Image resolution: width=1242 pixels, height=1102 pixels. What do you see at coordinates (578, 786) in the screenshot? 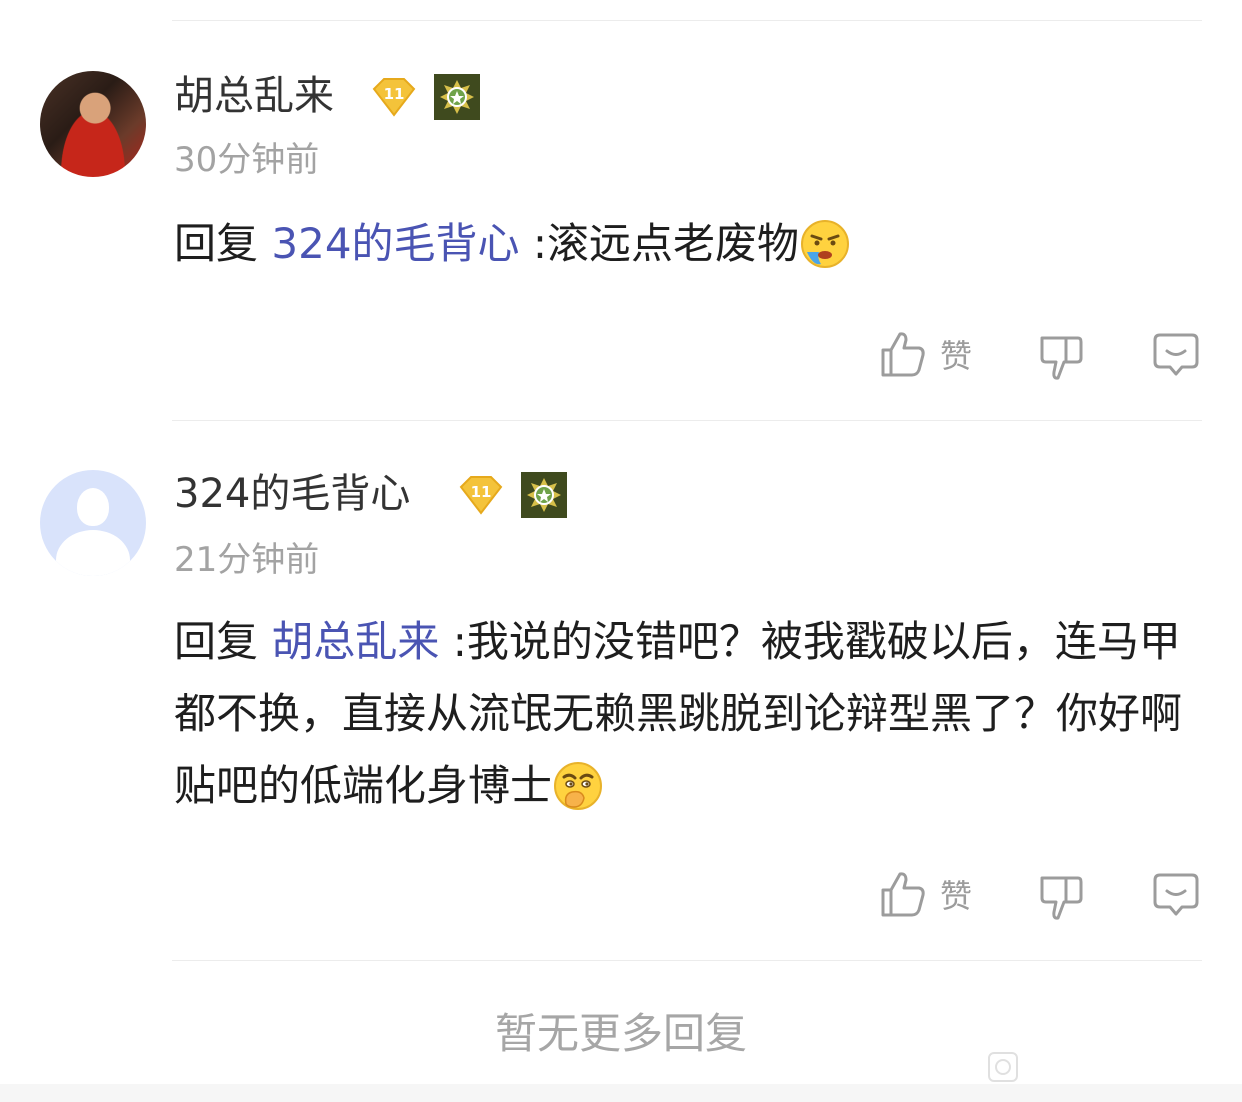
I see `smirk-cover-mouth-emoji-icon` at bounding box center [578, 786].